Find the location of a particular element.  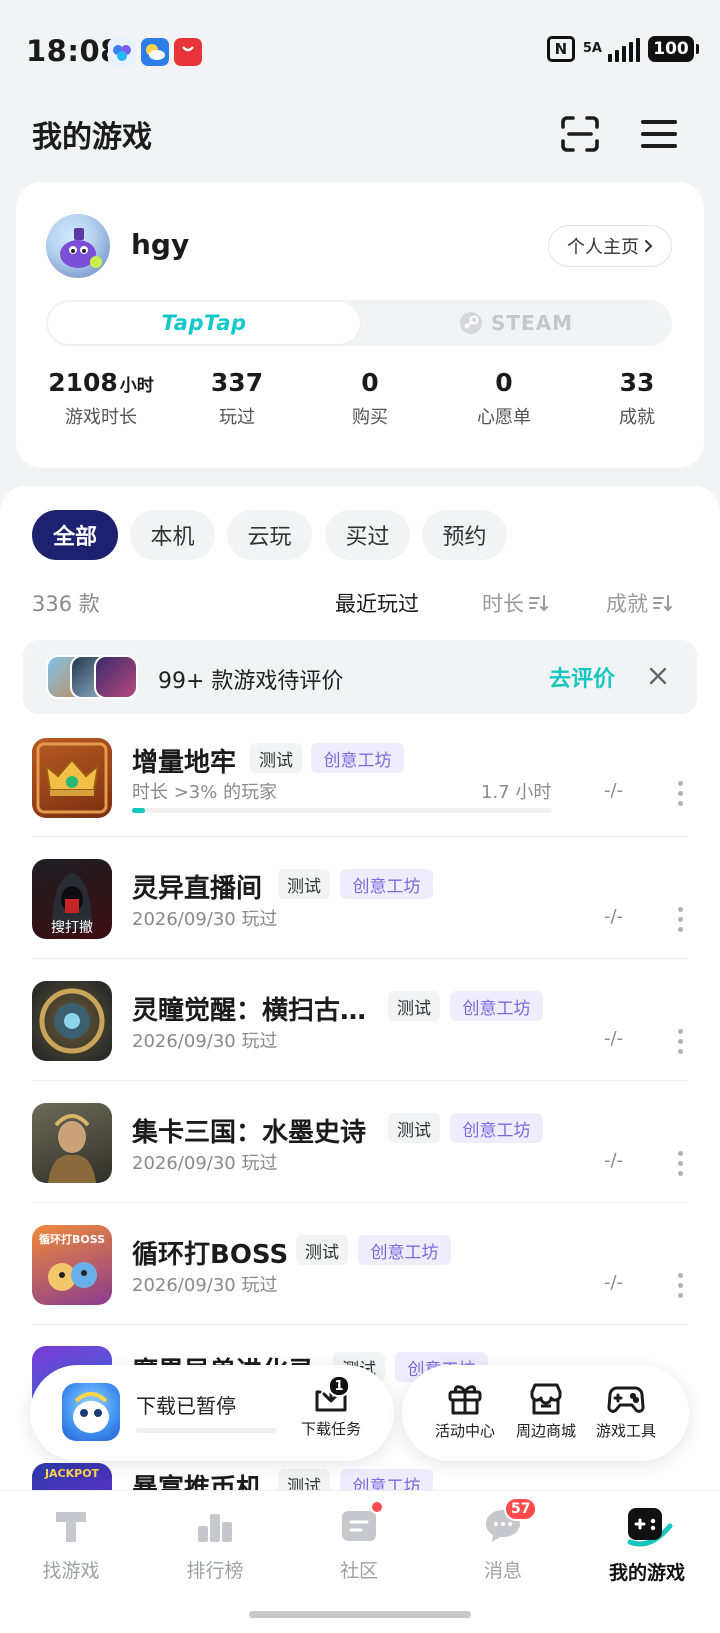

filter-chip-reserved: 预约 is located at coordinates (464, 535).